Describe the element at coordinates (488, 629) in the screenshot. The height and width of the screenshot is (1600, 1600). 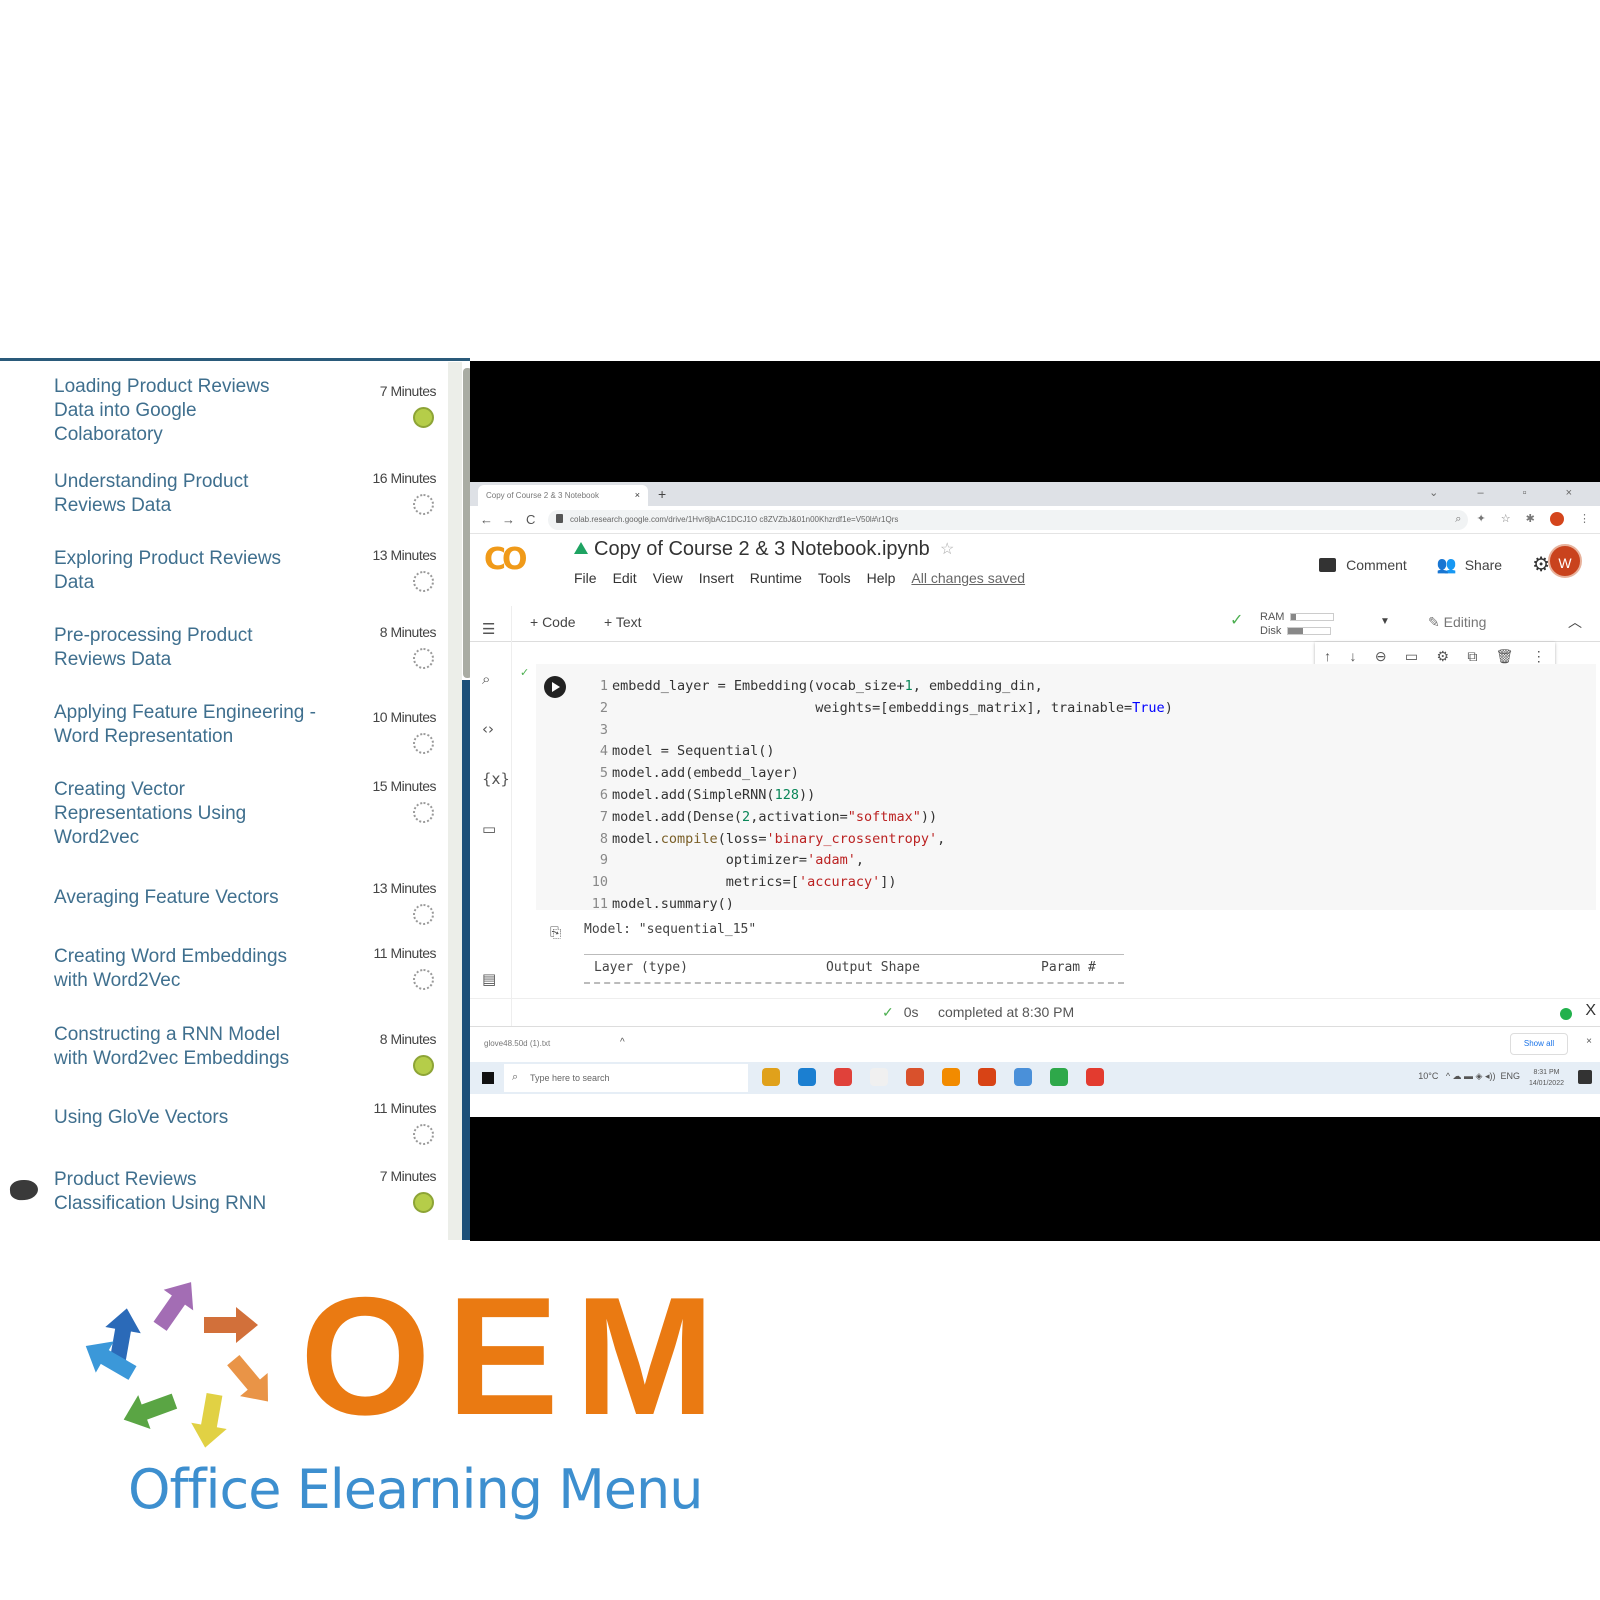
I see `toc-icon: ☰` at that location.